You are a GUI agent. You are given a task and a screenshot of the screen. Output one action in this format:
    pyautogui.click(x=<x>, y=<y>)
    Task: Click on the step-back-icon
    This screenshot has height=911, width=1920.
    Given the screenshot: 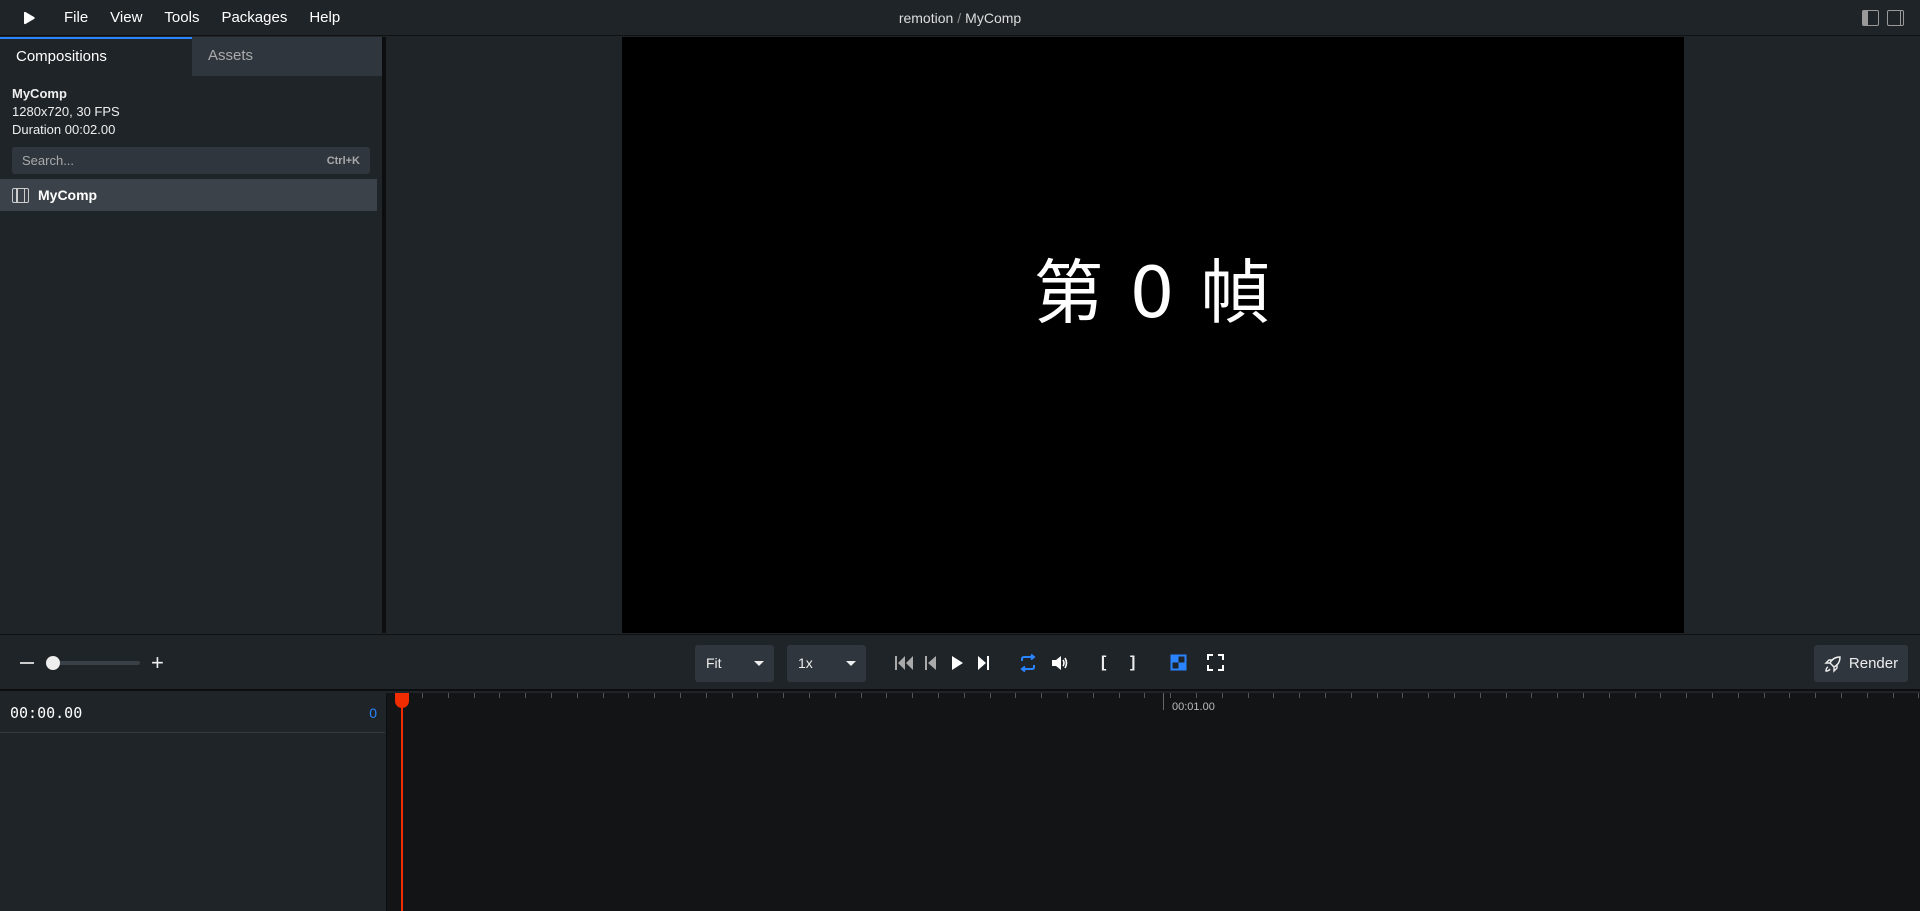 What is the action you would take?
    pyautogui.click(x=931, y=663)
    